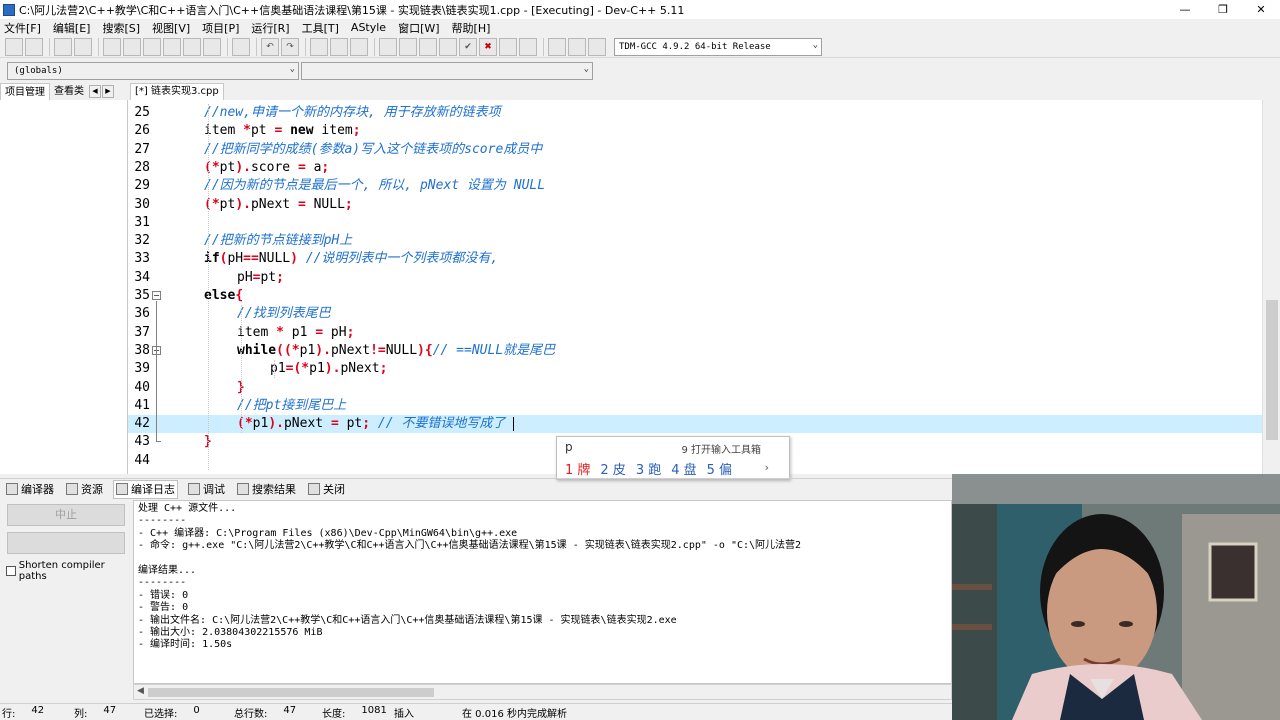 Image resolution: width=1280 pixels, height=720 pixels. Describe the element at coordinates (683, 468) in the screenshot. I see `ime-candidate: 4 盘` at that location.